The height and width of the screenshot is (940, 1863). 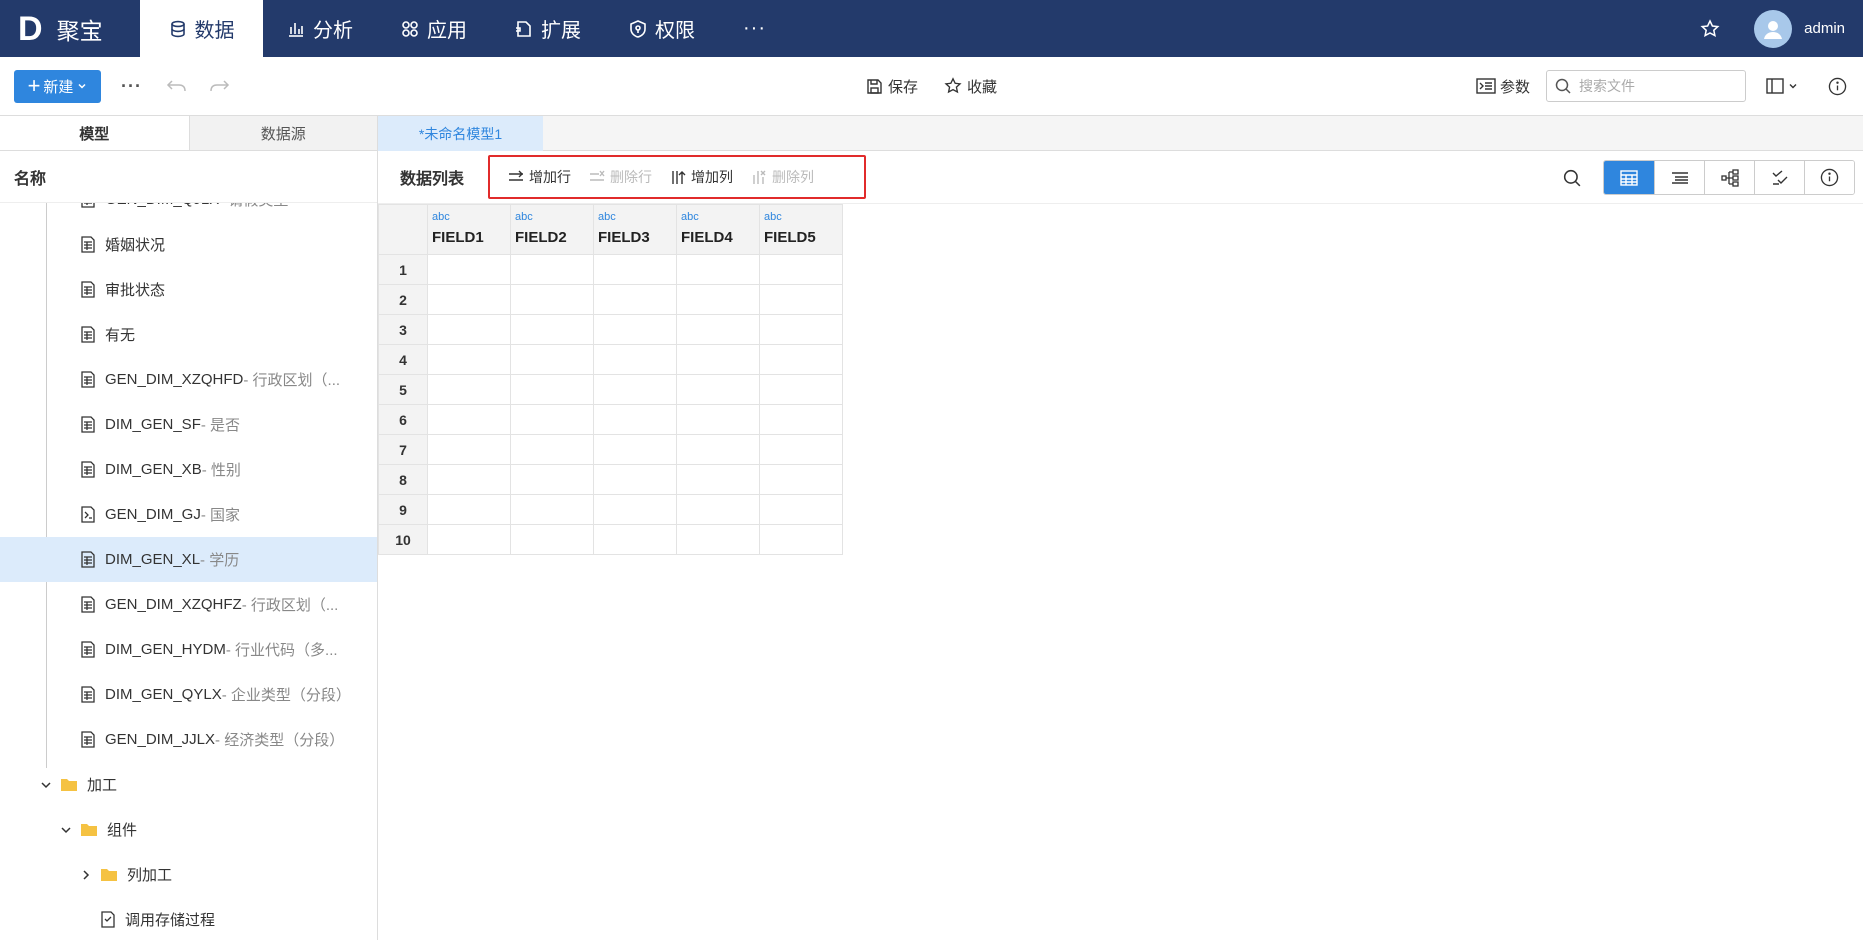 I want to click on row-number: 8, so click(x=403, y=479).